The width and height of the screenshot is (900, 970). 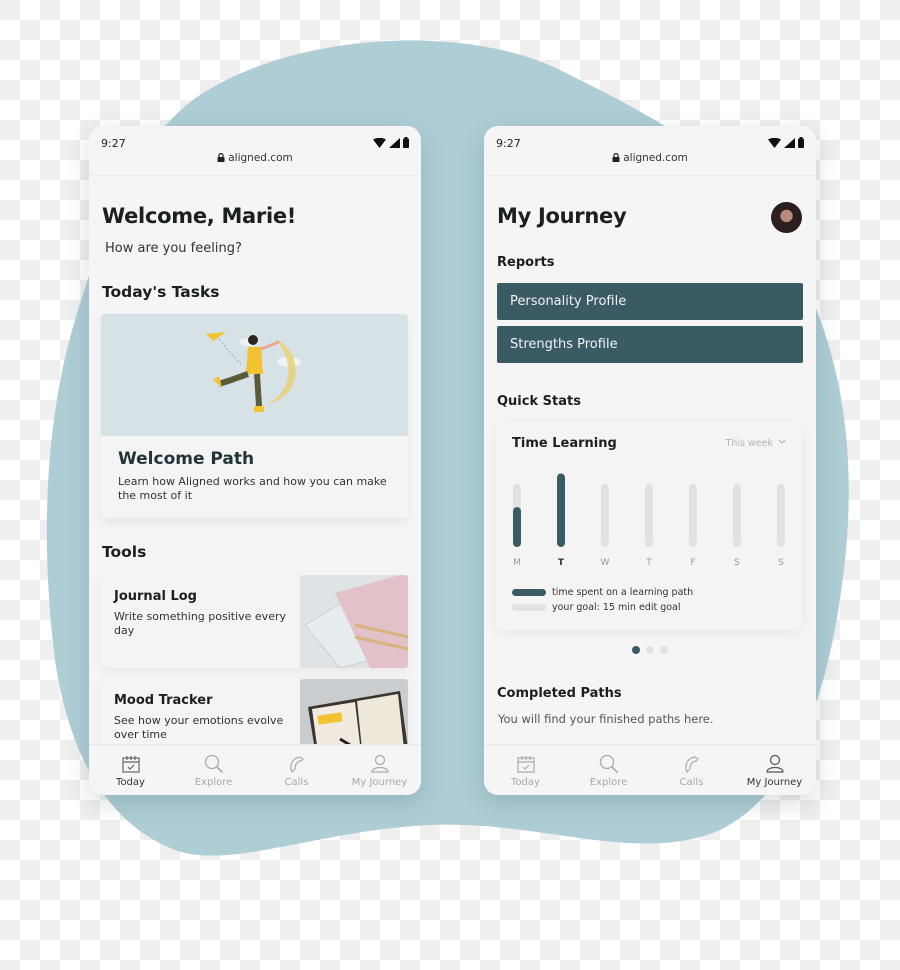 I want to click on personality-profile-button: Personality Profile, so click(x=650, y=301).